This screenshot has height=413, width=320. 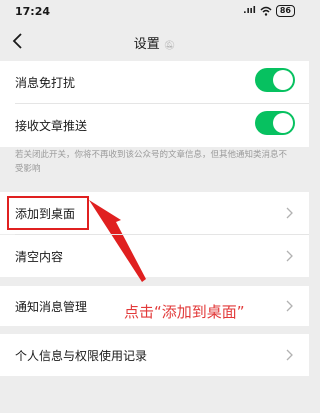 What do you see at coordinates (146, 44) in the screenshot?
I see `page-title-text: 设置` at bounding box center [146, 44].